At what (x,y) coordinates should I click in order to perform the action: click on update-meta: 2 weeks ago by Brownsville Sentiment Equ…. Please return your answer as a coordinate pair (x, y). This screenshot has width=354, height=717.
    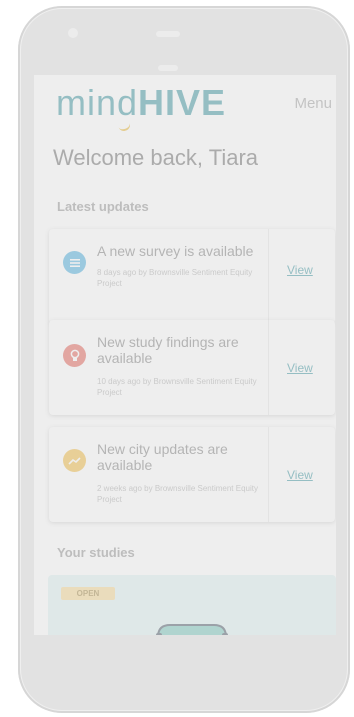
    Looking at the image, I should click on (177, 494).